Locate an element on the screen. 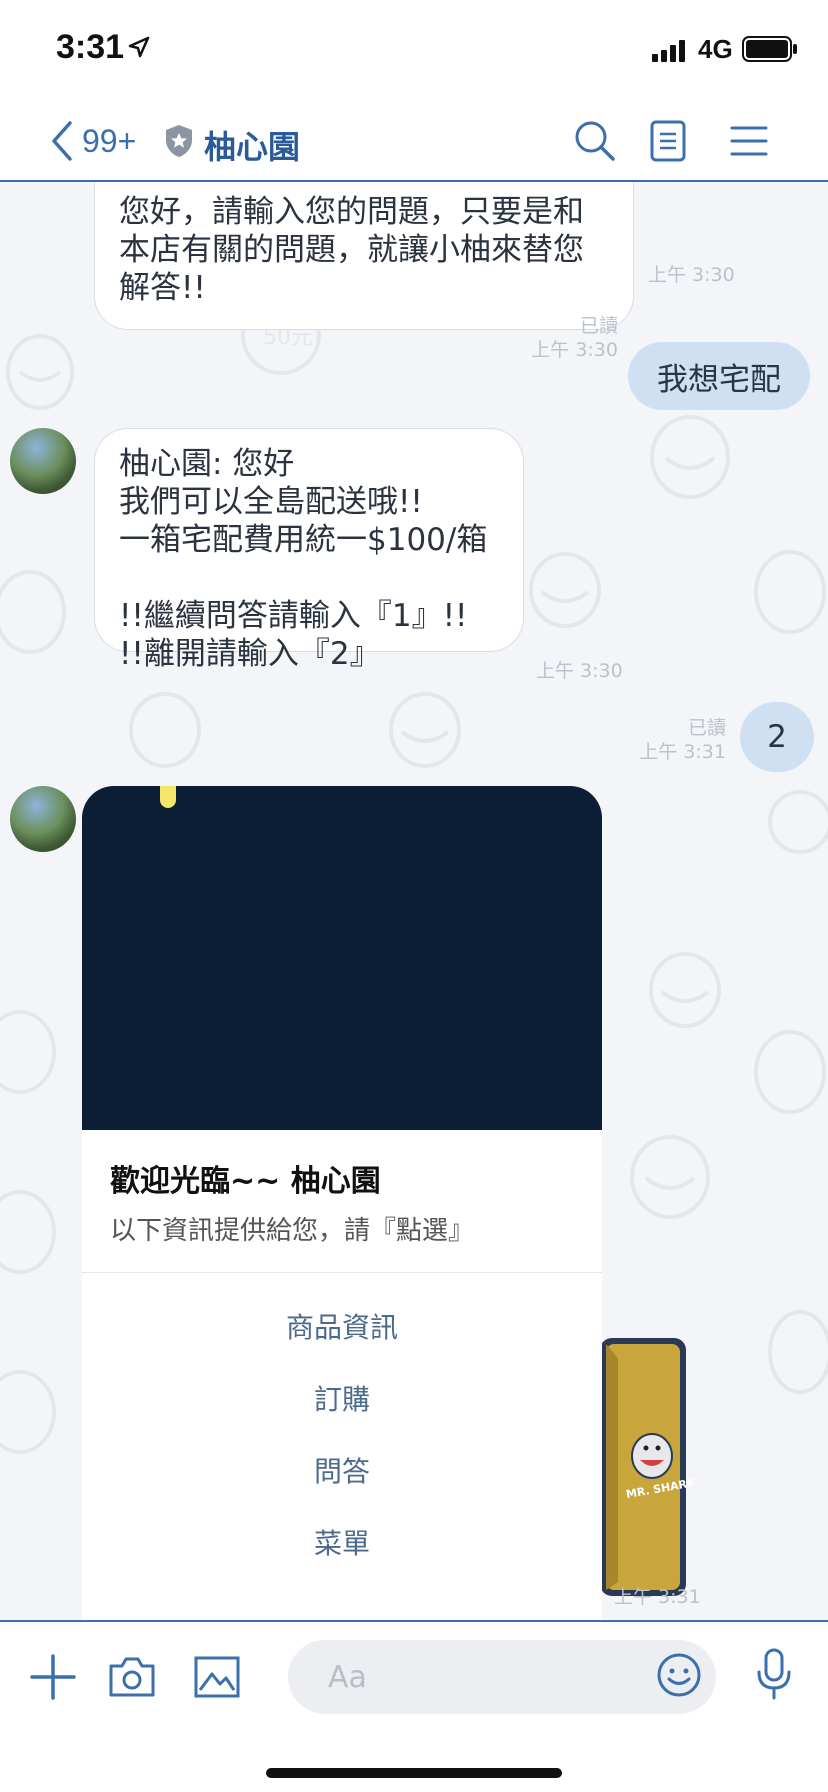 Image resolution: width=828 pixels, height=1792 pixels. message-input is located at coordinates (502, 1677).